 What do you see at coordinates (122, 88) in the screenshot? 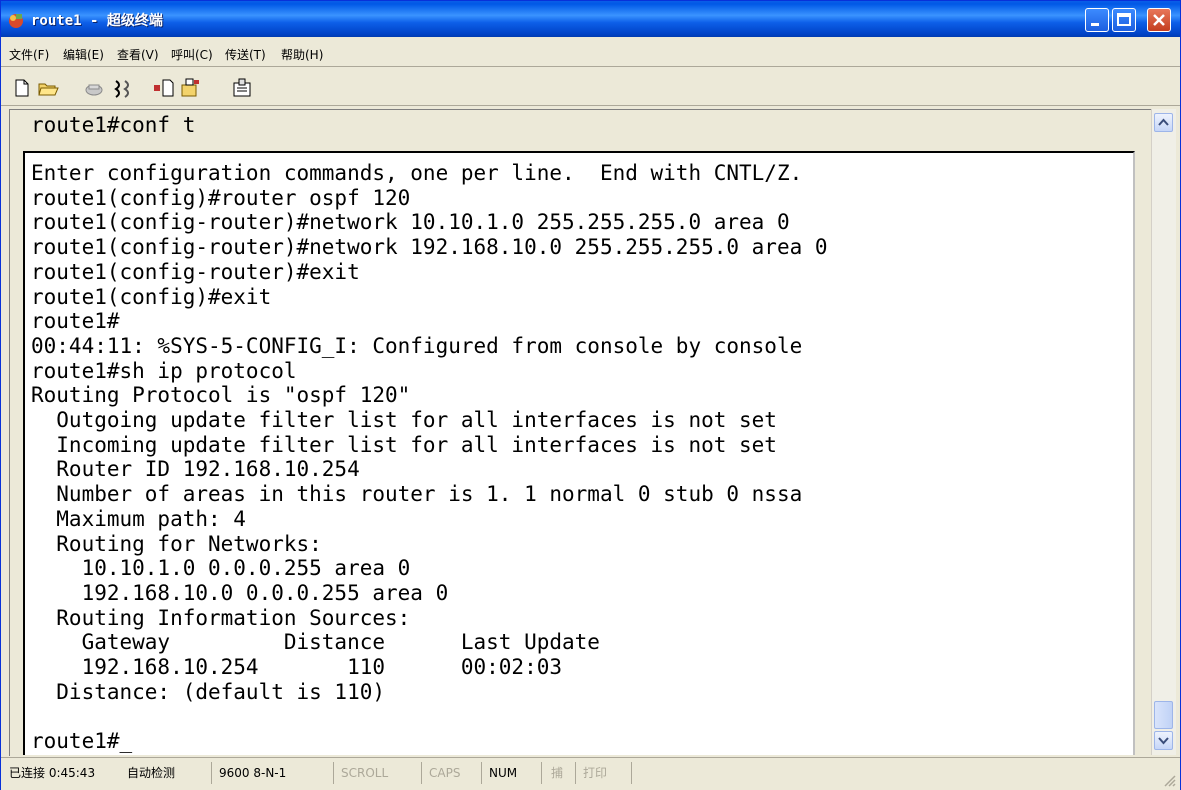
I see `disconnect-icon` at bounding box center [122, 88].